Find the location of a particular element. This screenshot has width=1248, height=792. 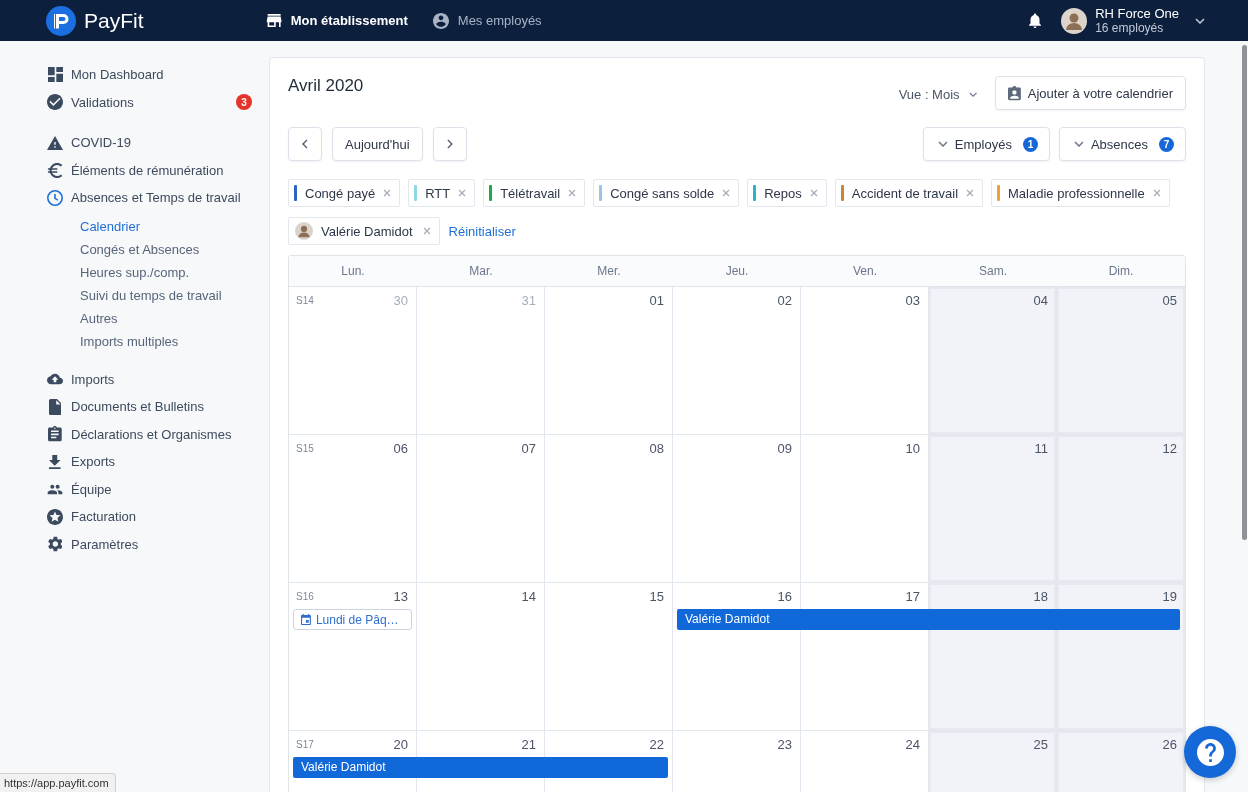

weekday-label: Ven. is located at coordinates (865, 271).